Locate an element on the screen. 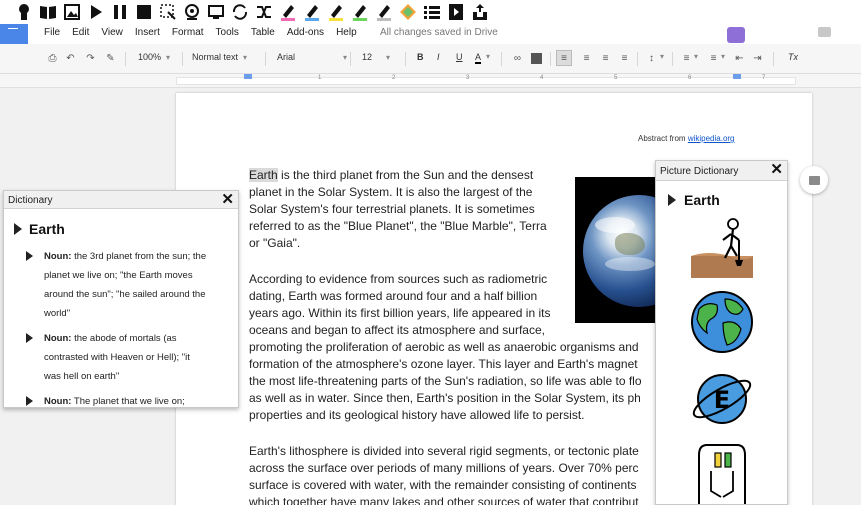 This screenshot has height=505, width=861. book-icon is located at coordinates (47, 12).